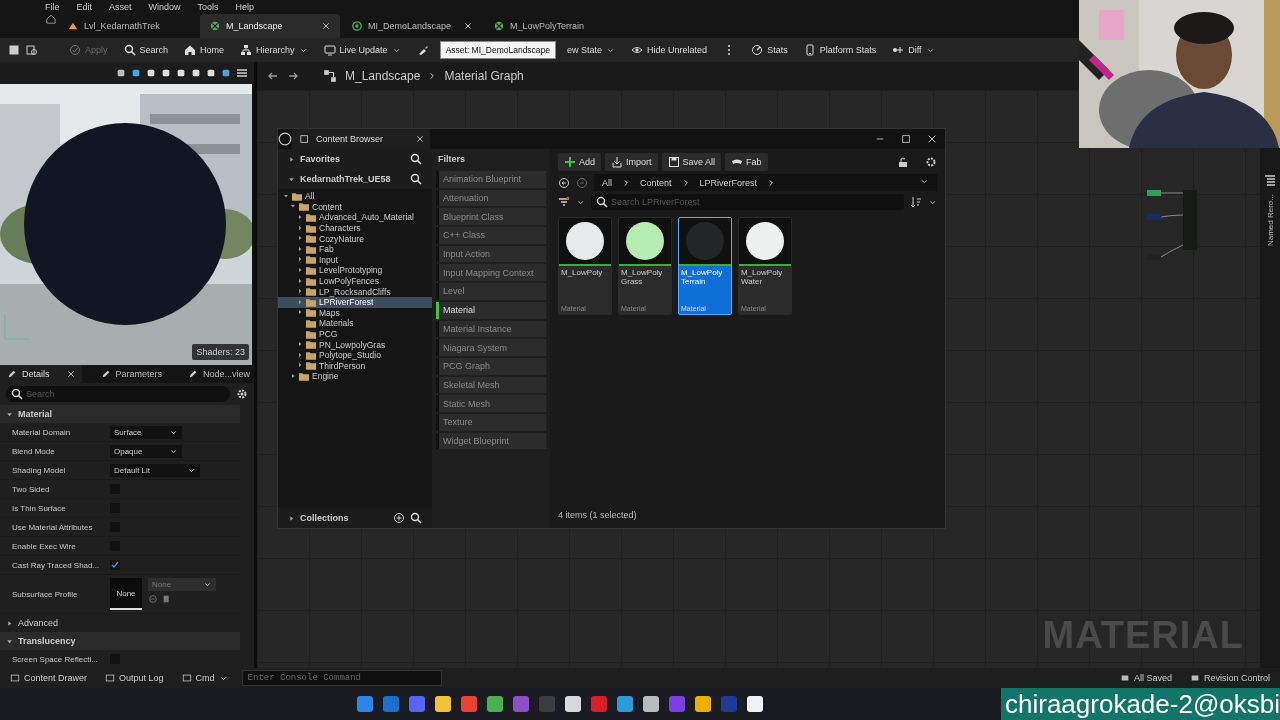 The height and width of the screenshot is (720, 1280). What do you see at coordinates (491, 329) in the screenshot?
I see `filter-item: Material Instance` at bounding box center [491, 329].